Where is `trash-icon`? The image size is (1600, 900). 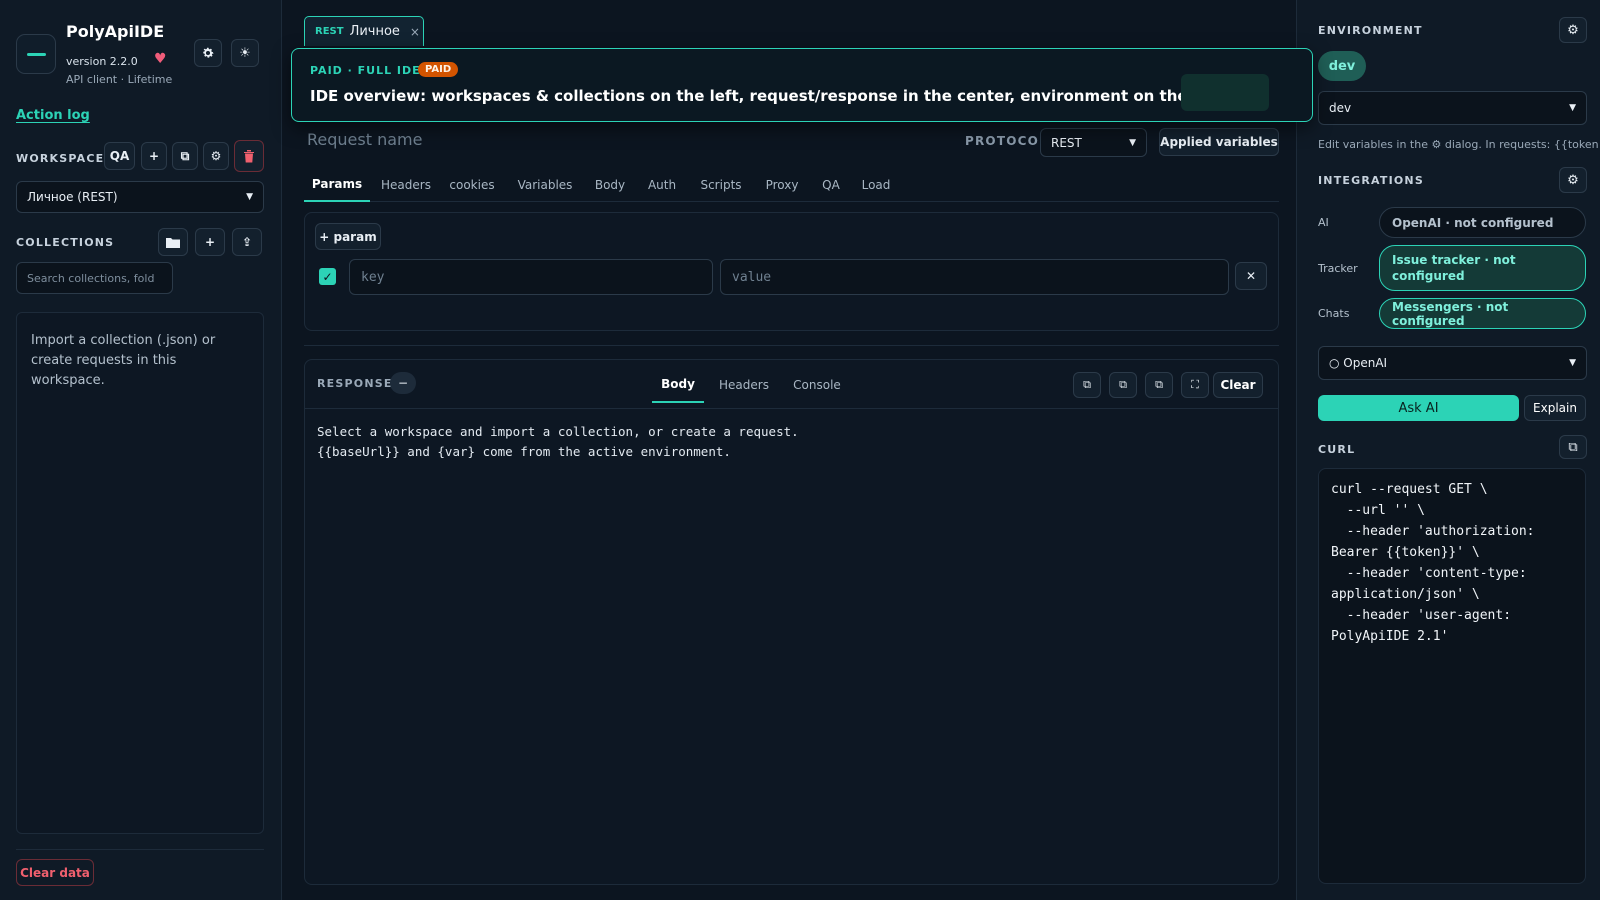
trash-icon is located at coordinates (249, 155).